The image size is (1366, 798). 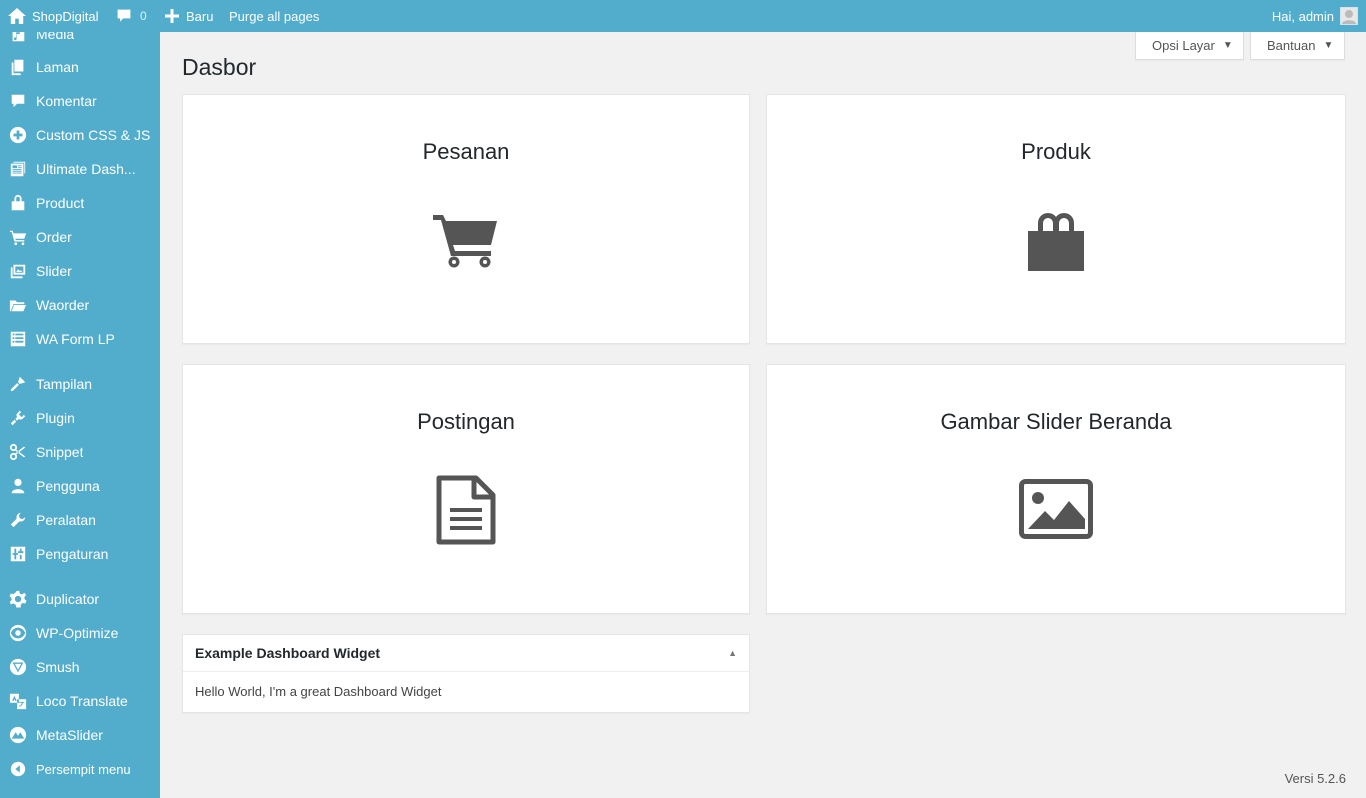 What do you see at coordinates (18, 271) in the screenshot?
I see `slides-icon` at bounding box center [18, 271].